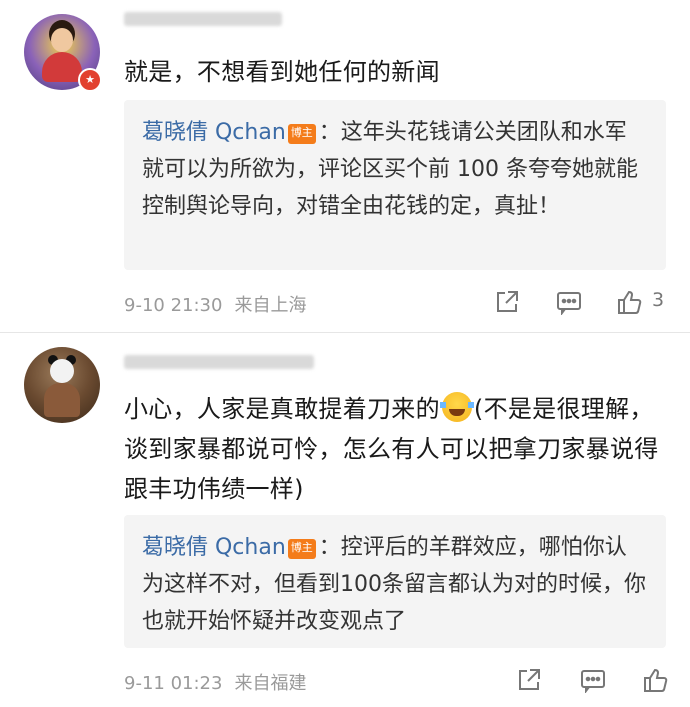  Describe the element at coordinates (282, 409) in the screenshot. I see `comment-text-part: 小心，人家是真敢提着刀来的` at that location.